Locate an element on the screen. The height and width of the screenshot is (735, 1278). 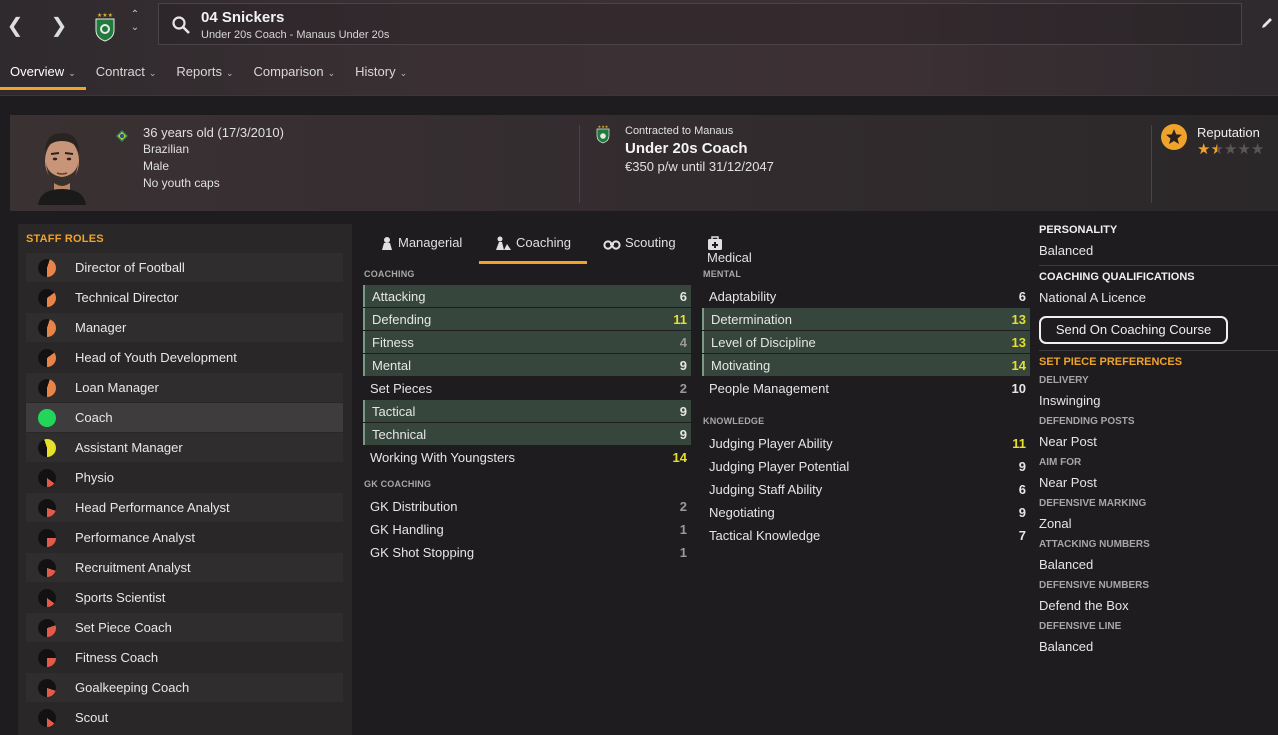
section-heading: MENTAL is located at coordinates (722, 274).